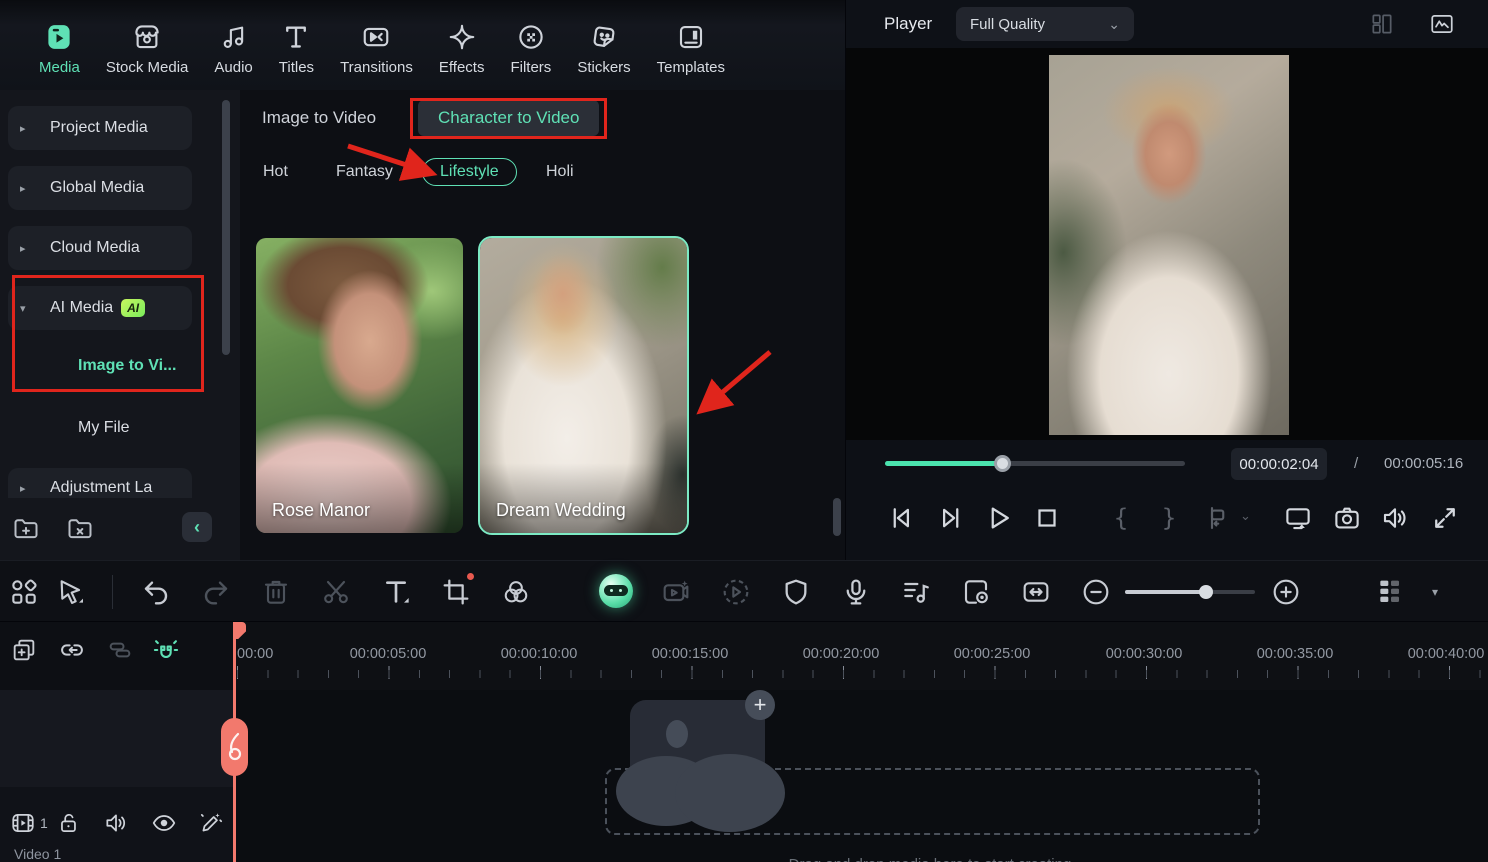 The image size is (1488, 862). What do you see at coordinates (1382, 24) in the screenshot?
I see `multi-view-grid-icon` at bounding box center [1382, 24].